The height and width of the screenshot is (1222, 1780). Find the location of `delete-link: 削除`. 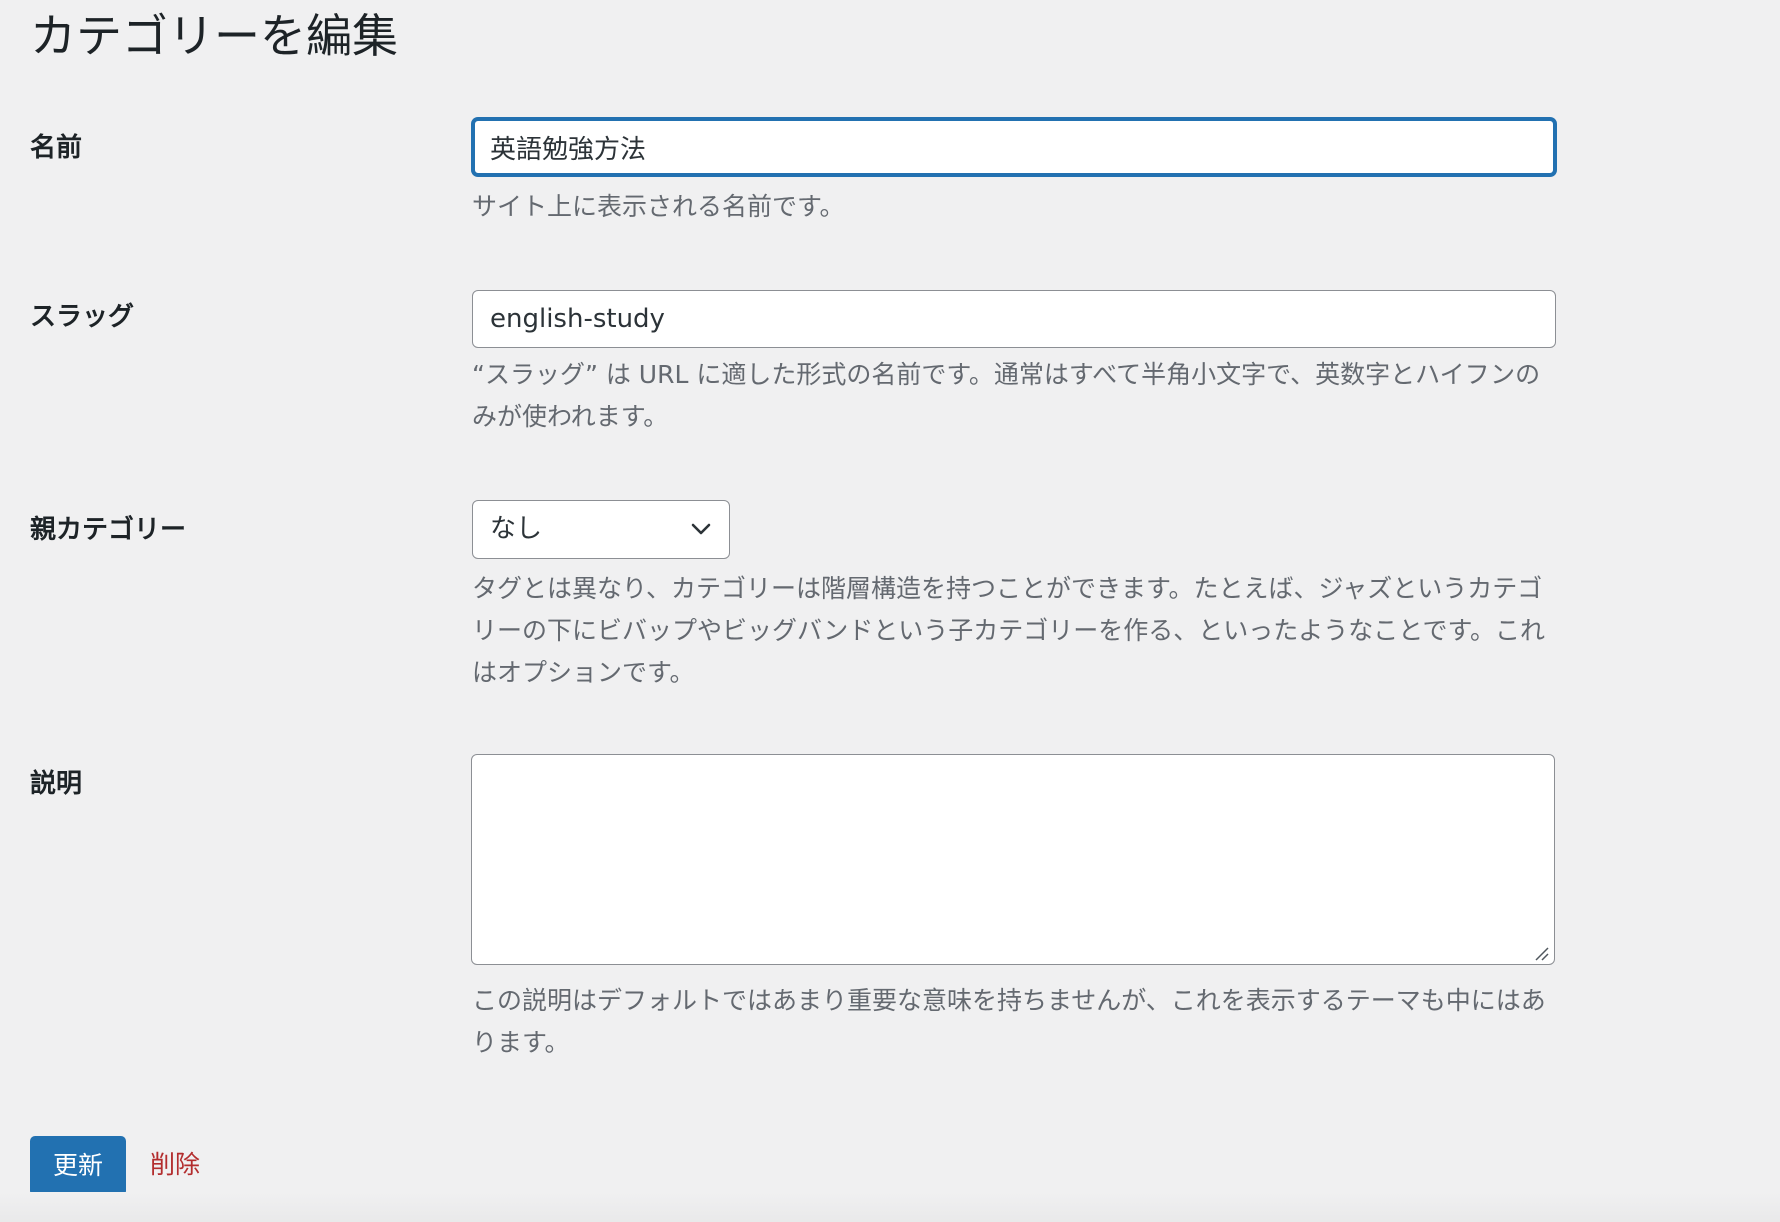

delete-link: 削除 is located at coordinates (175, 1165).